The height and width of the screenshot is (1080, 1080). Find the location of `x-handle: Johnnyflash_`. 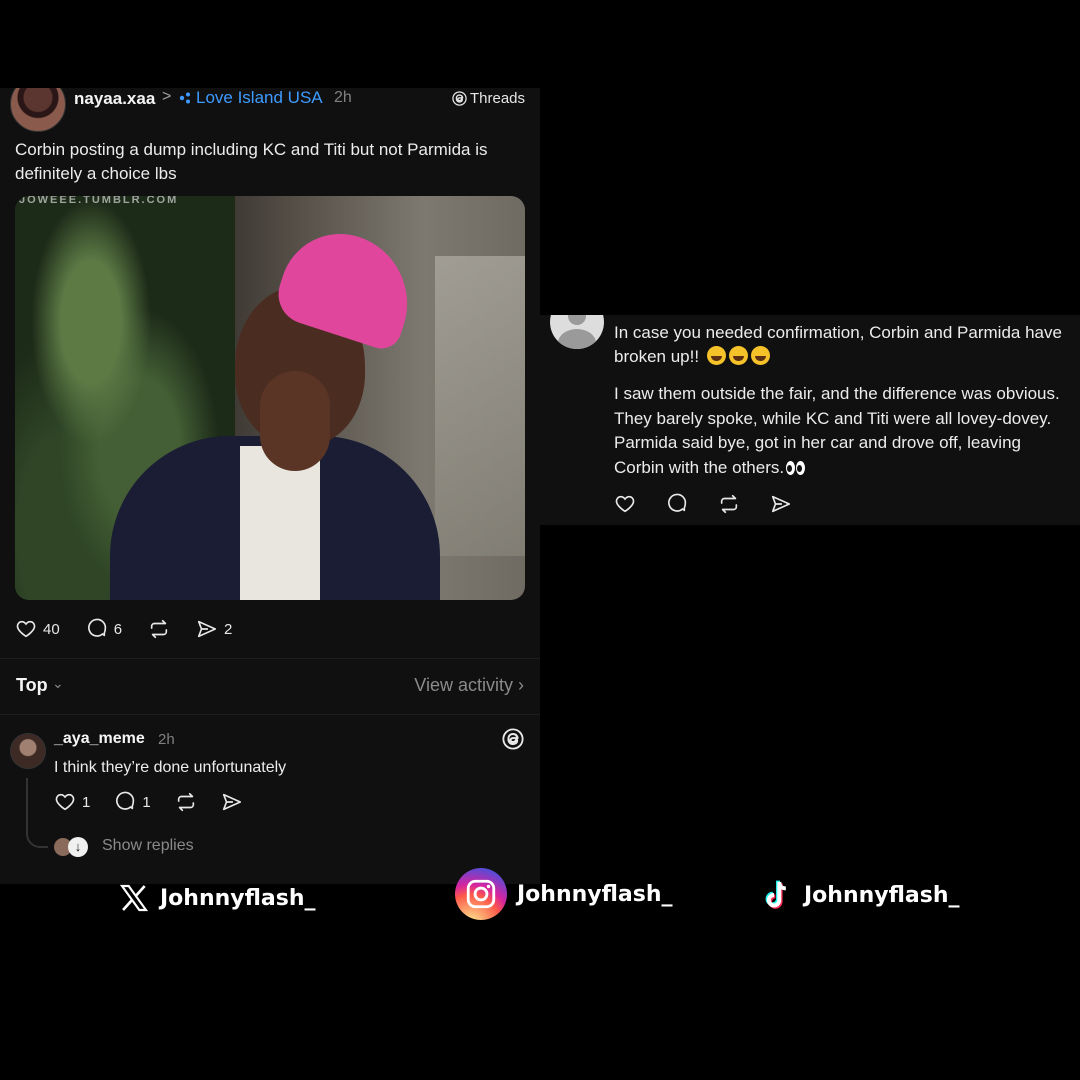

x-handle: Johnnyflash_ is located at coordinates (217, 898).